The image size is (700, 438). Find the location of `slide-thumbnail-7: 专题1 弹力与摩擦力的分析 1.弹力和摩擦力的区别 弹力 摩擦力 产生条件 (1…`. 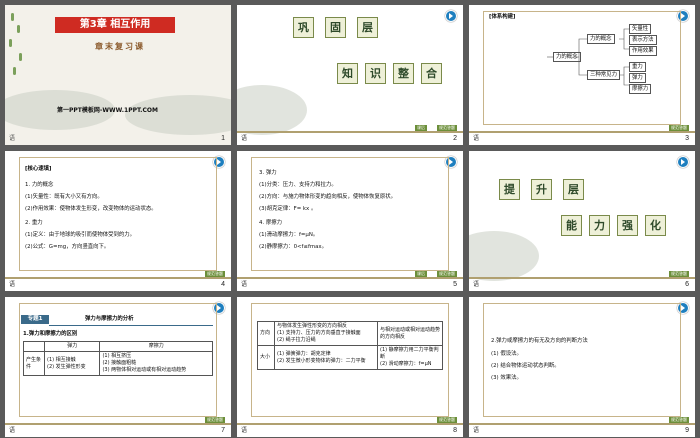

slide-thumbnail-7: 专题1 弹力与摩擦力的分析 1.弹力和摩擦力的区别 弹力 摩擦力 产生条件 (1… is located at coordinates (118, 367).